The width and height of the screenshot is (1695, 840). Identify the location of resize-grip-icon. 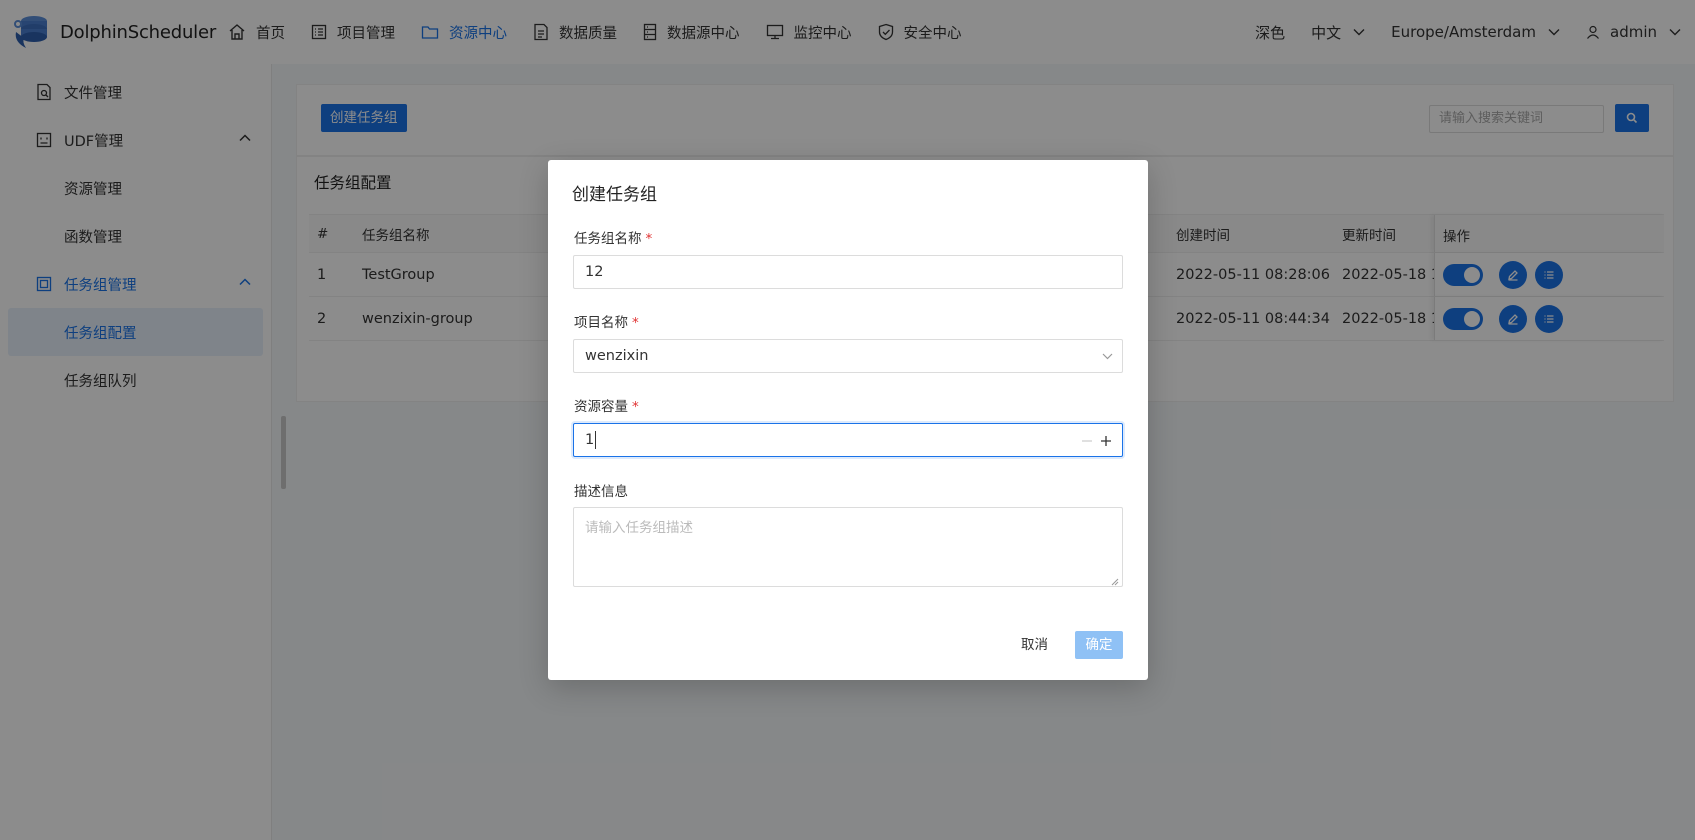
(1115, 582).